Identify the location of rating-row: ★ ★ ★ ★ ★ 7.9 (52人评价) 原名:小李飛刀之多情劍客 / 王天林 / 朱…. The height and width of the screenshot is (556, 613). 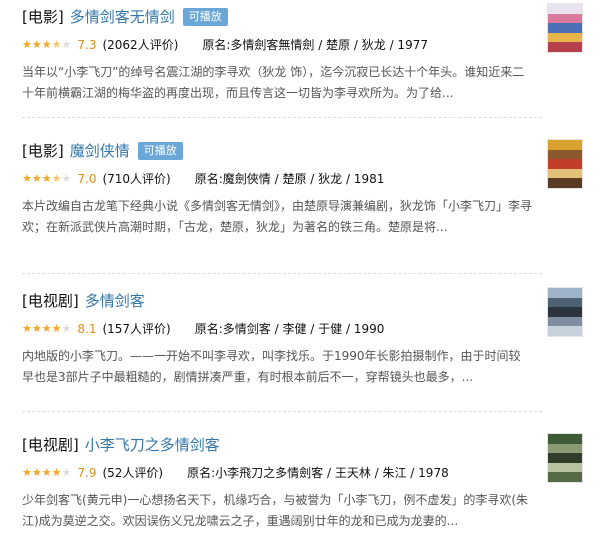
(235, 472).